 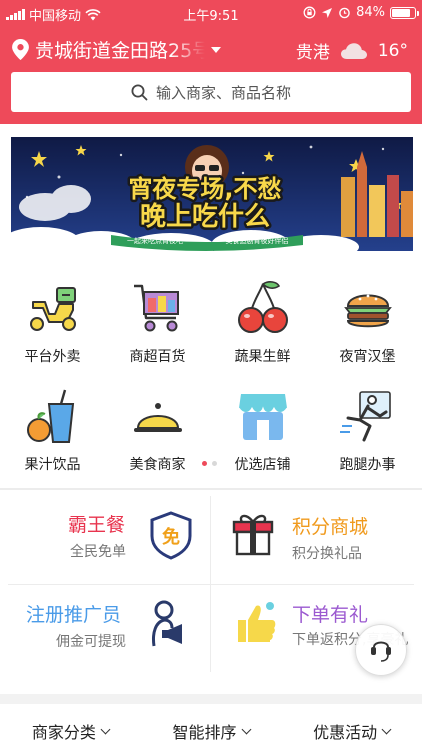 I want to click on thumbs-up-icon, so click(x=257, y=622).